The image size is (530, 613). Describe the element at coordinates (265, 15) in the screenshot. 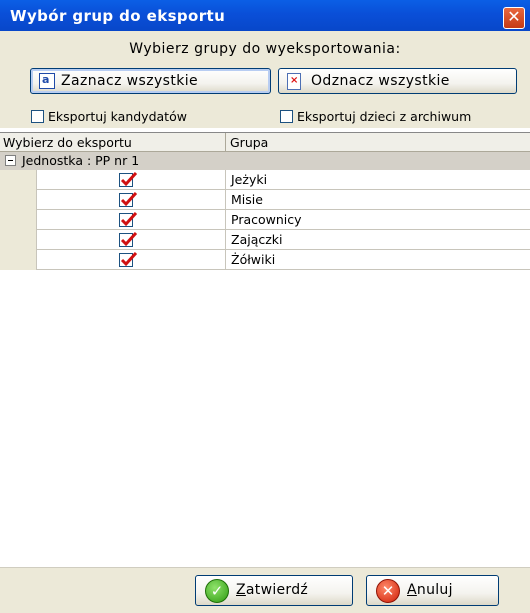

I see `title-bar: Wybór grup do eksportu ✕` at that location.